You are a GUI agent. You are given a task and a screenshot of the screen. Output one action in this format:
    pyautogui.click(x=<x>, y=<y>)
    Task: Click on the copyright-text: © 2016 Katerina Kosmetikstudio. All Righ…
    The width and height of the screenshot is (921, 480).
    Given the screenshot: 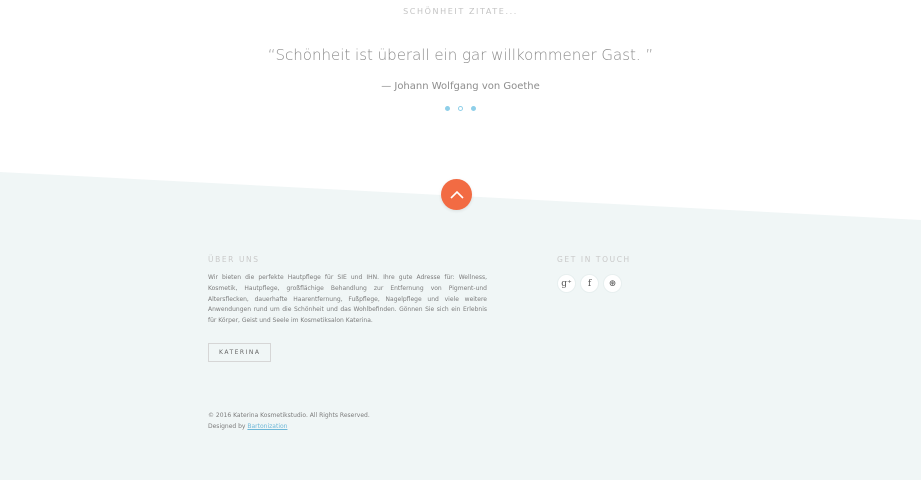 What is the action you would take?
    pyautogui.click(x=289, y=415)
    